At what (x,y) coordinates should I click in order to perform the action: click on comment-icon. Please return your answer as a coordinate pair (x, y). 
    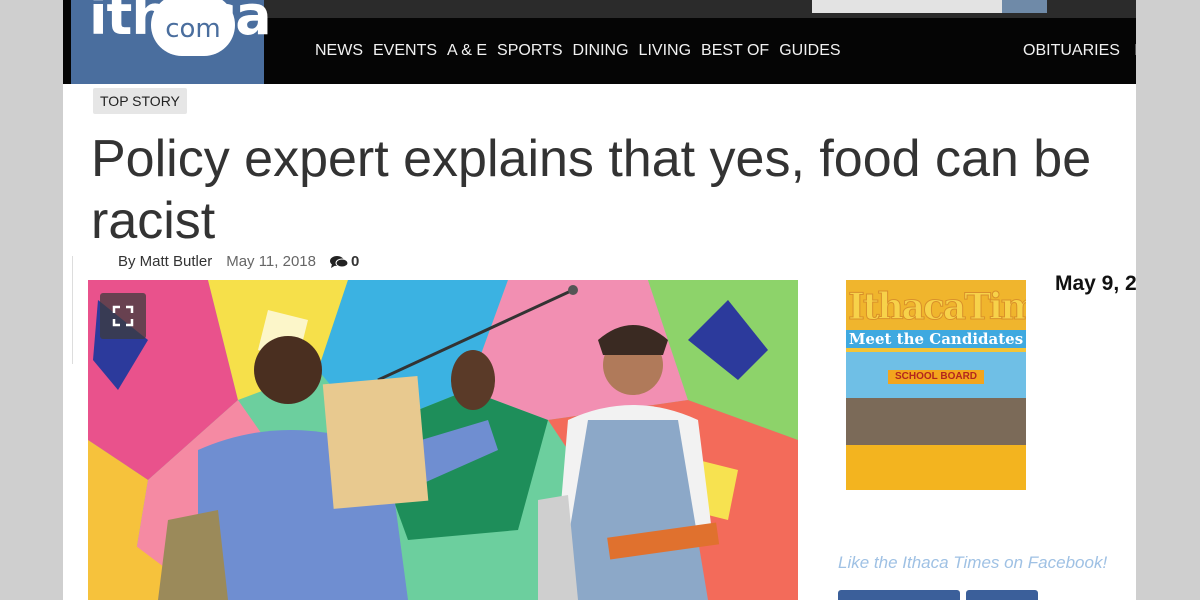
    Looking at the image, I should click on (339, 262).